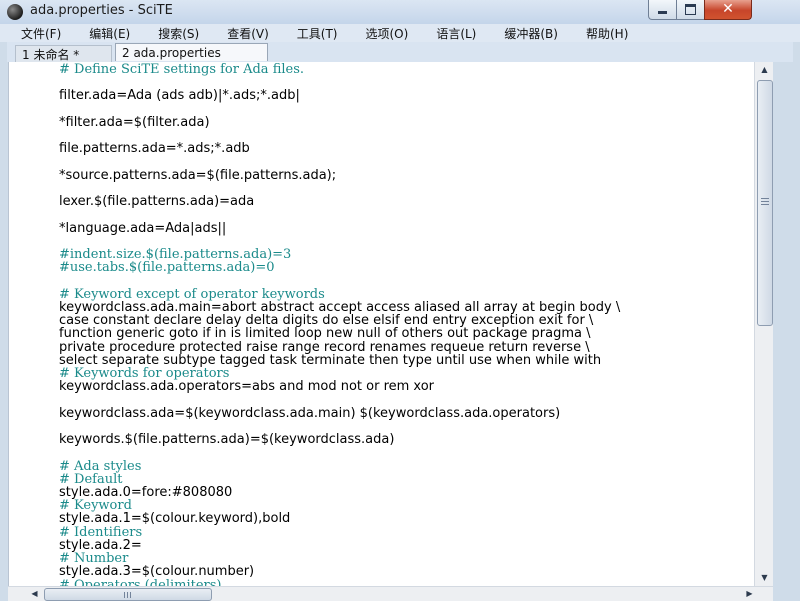 The height and width of the screenshot is (601, 800). What do you see at coordinates (104, 33) in the screenshot?
I see `menu-edit: 编辑(E)` at bounding box center [104, 33].